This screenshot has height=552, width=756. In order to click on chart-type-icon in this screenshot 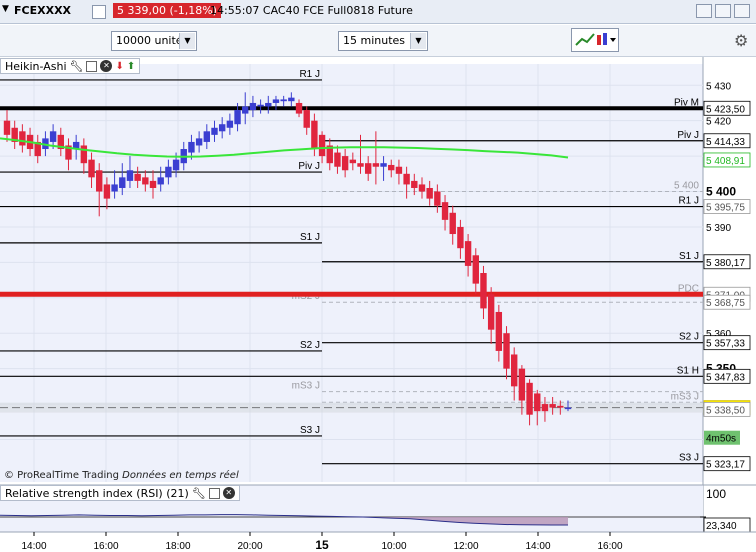, I will do `click(595, 39)`.